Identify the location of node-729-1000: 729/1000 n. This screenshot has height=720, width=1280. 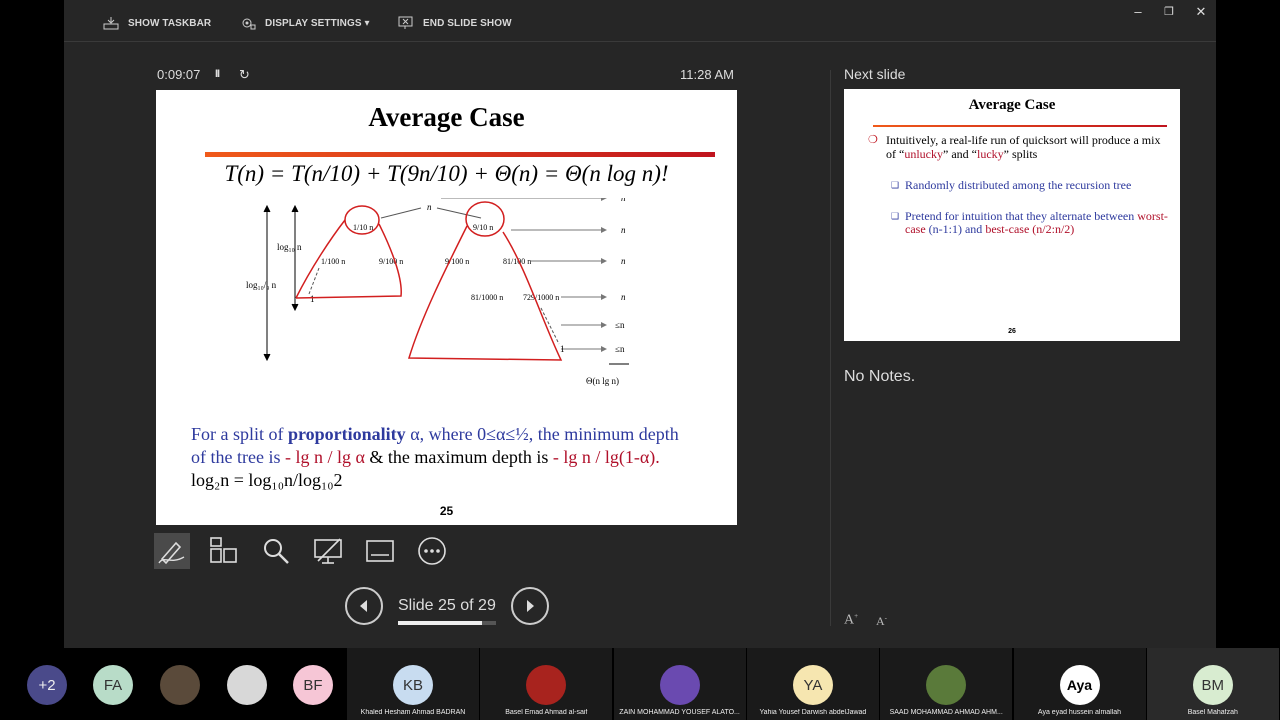
(541, 297).